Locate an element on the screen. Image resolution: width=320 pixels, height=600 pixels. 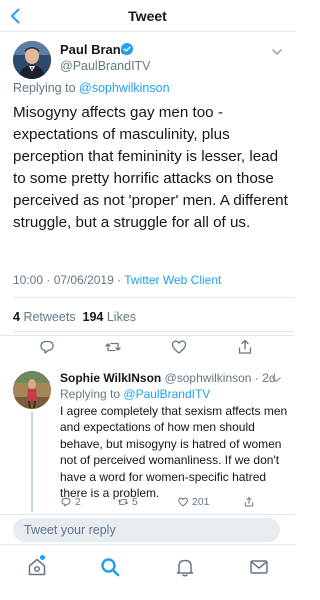
reply-actions: 2 5 201 is located at coordinates (174, 504).